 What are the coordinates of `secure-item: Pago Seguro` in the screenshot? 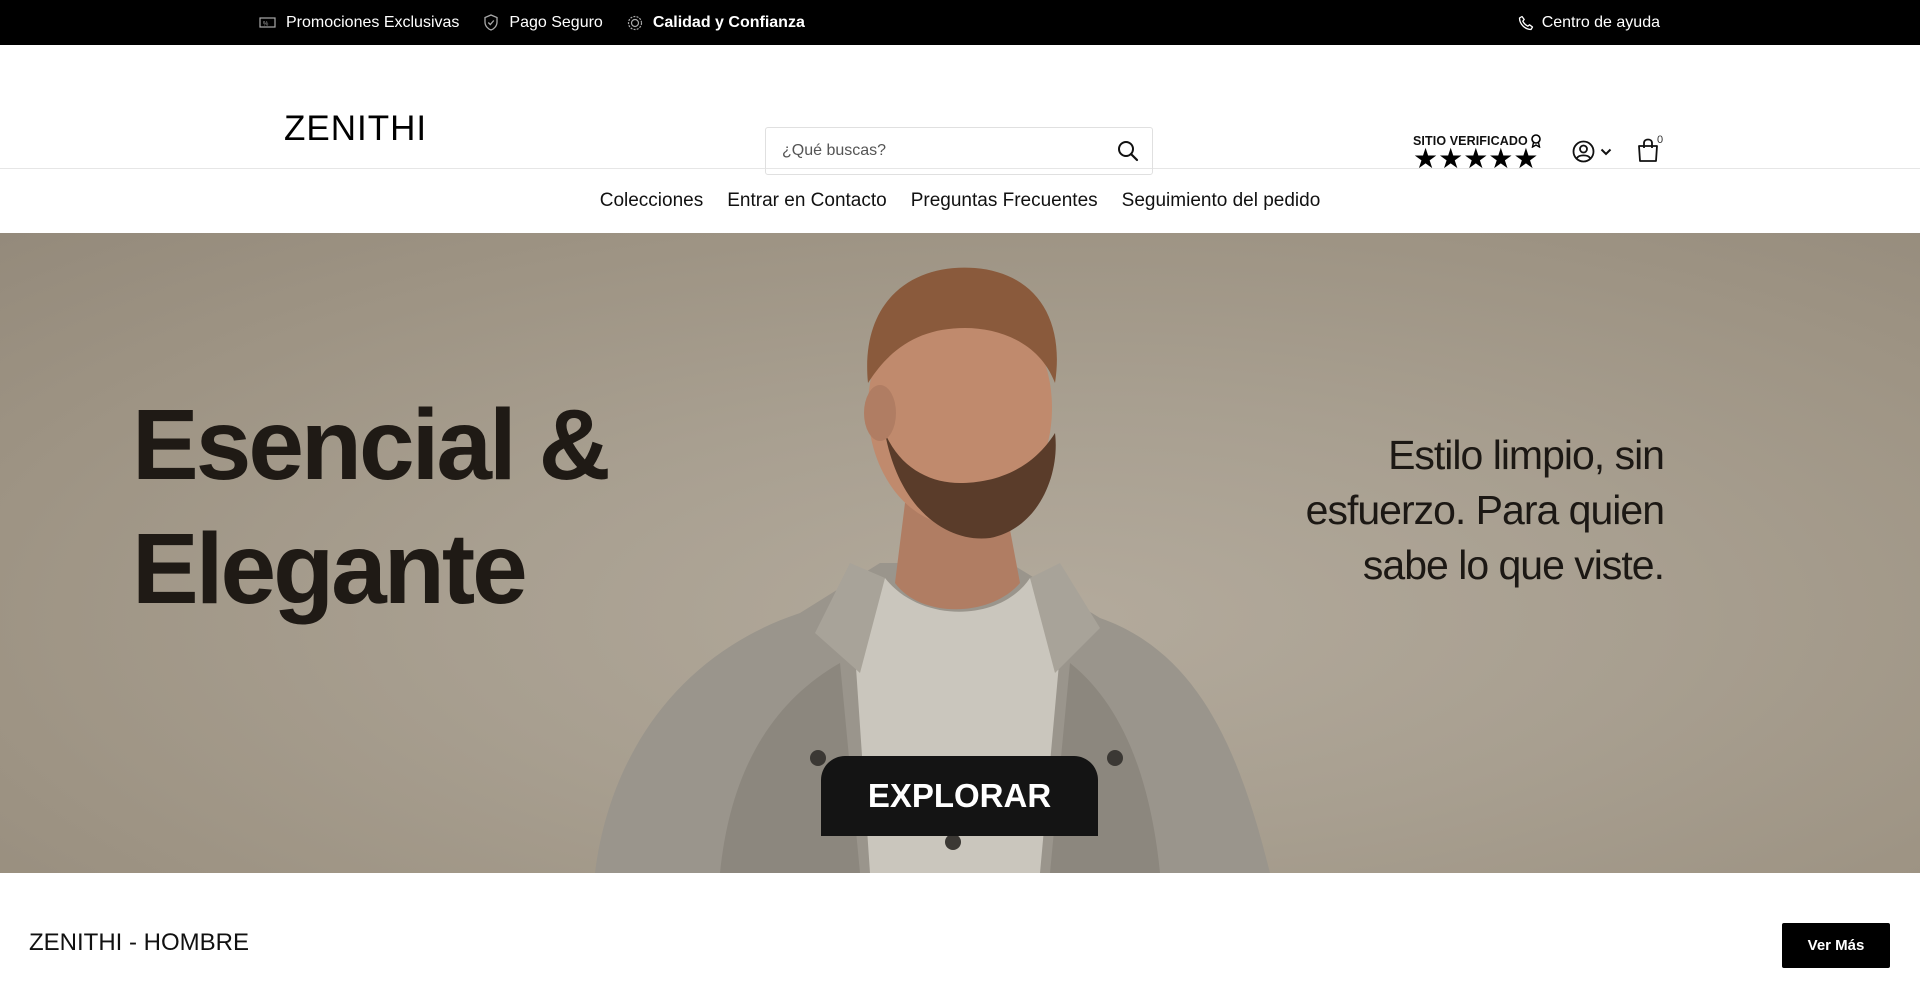 It's located at (543, 22).